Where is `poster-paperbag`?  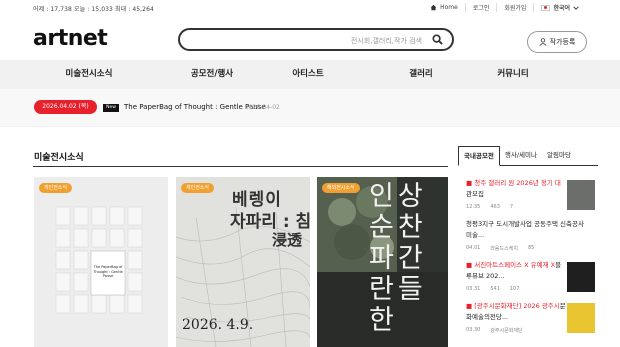 poster-paperbag is located at coordinates (101, 262).